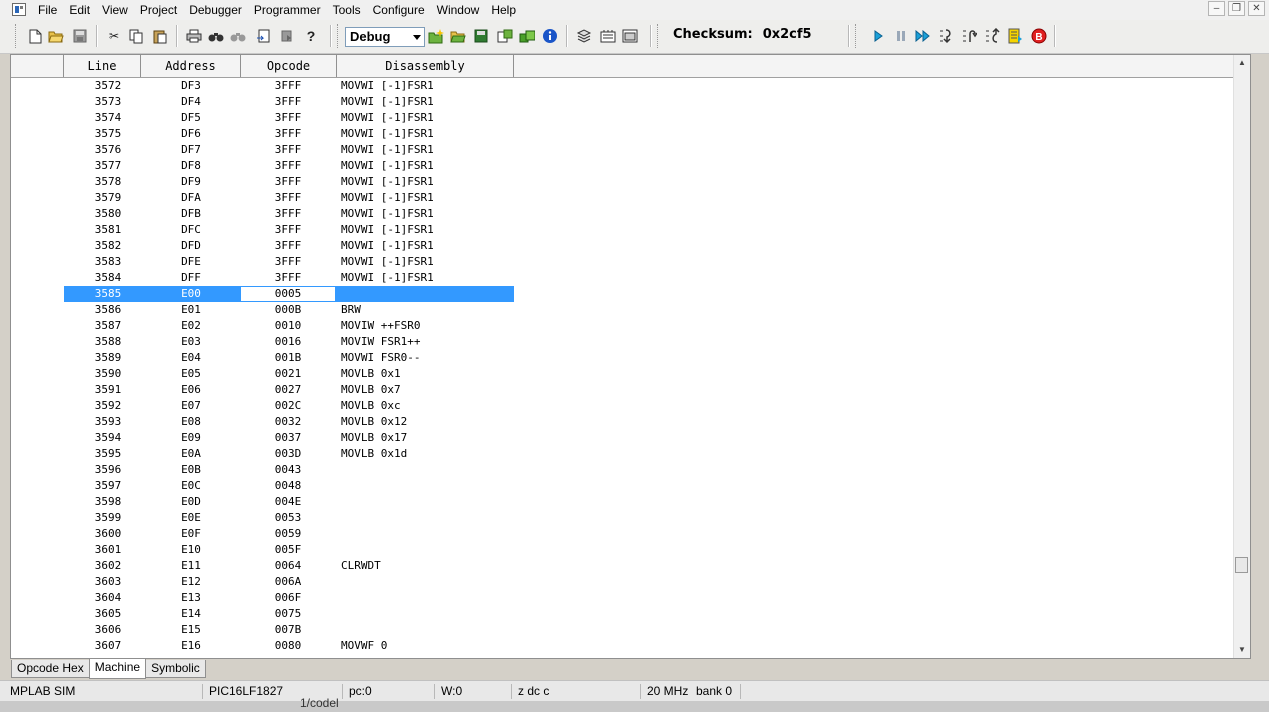  I want to click on menu-help: Help, so click(506, 10).